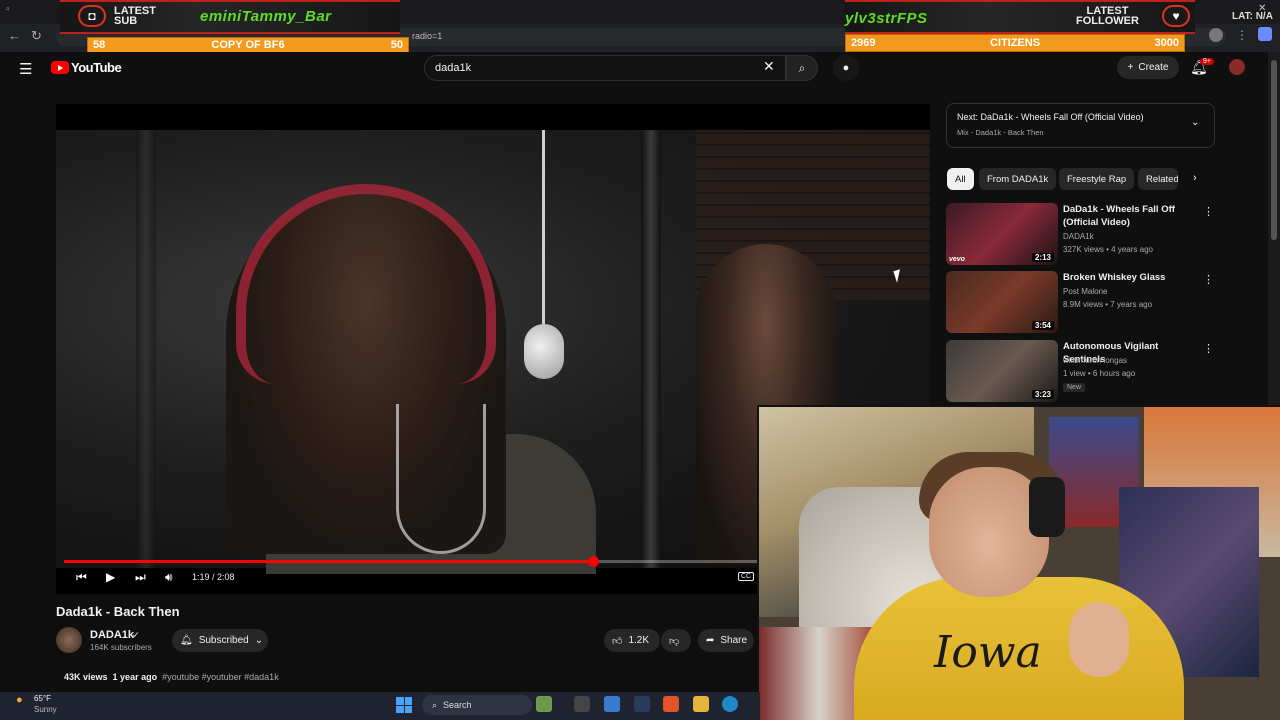  What do you see at coordinates (1262, 8) in the screenshot?
I see `close-window-icon: ✕` at bounding box center [1262, 8].